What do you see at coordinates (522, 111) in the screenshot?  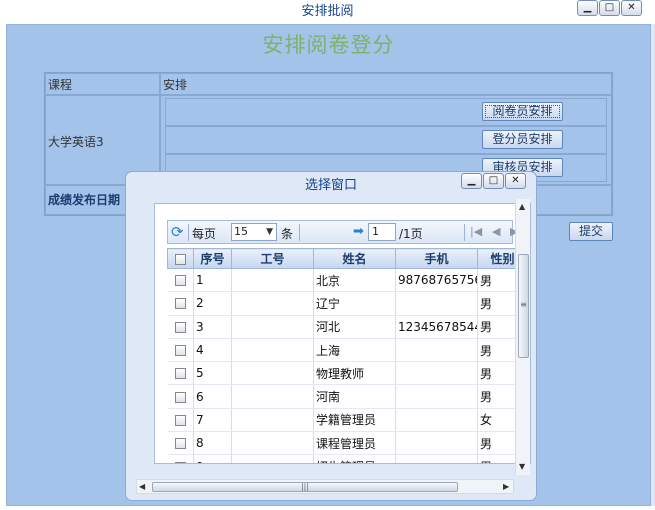 I see `grader-arrange-button: 阅卷员安排` at bounding box center [522, 111].